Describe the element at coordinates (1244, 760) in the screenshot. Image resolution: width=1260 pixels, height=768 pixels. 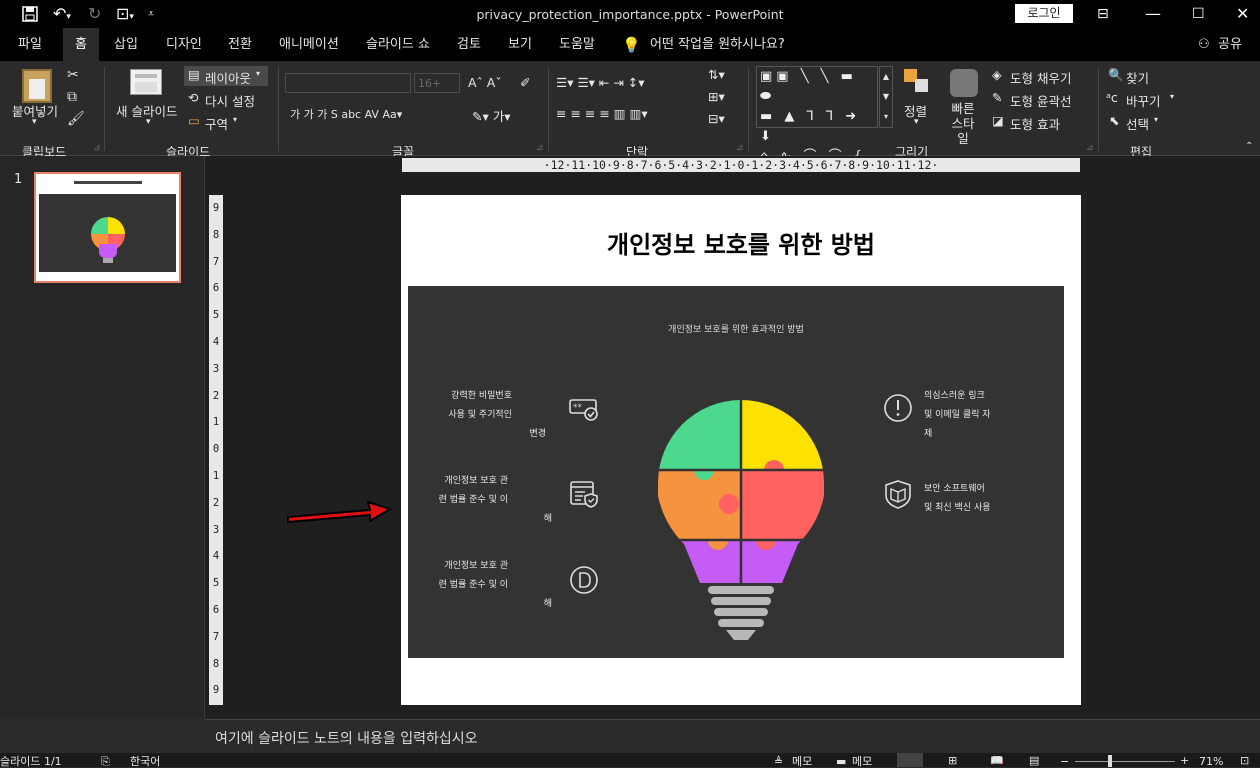
I see `fit-slide-icon: ⊡` at that location.